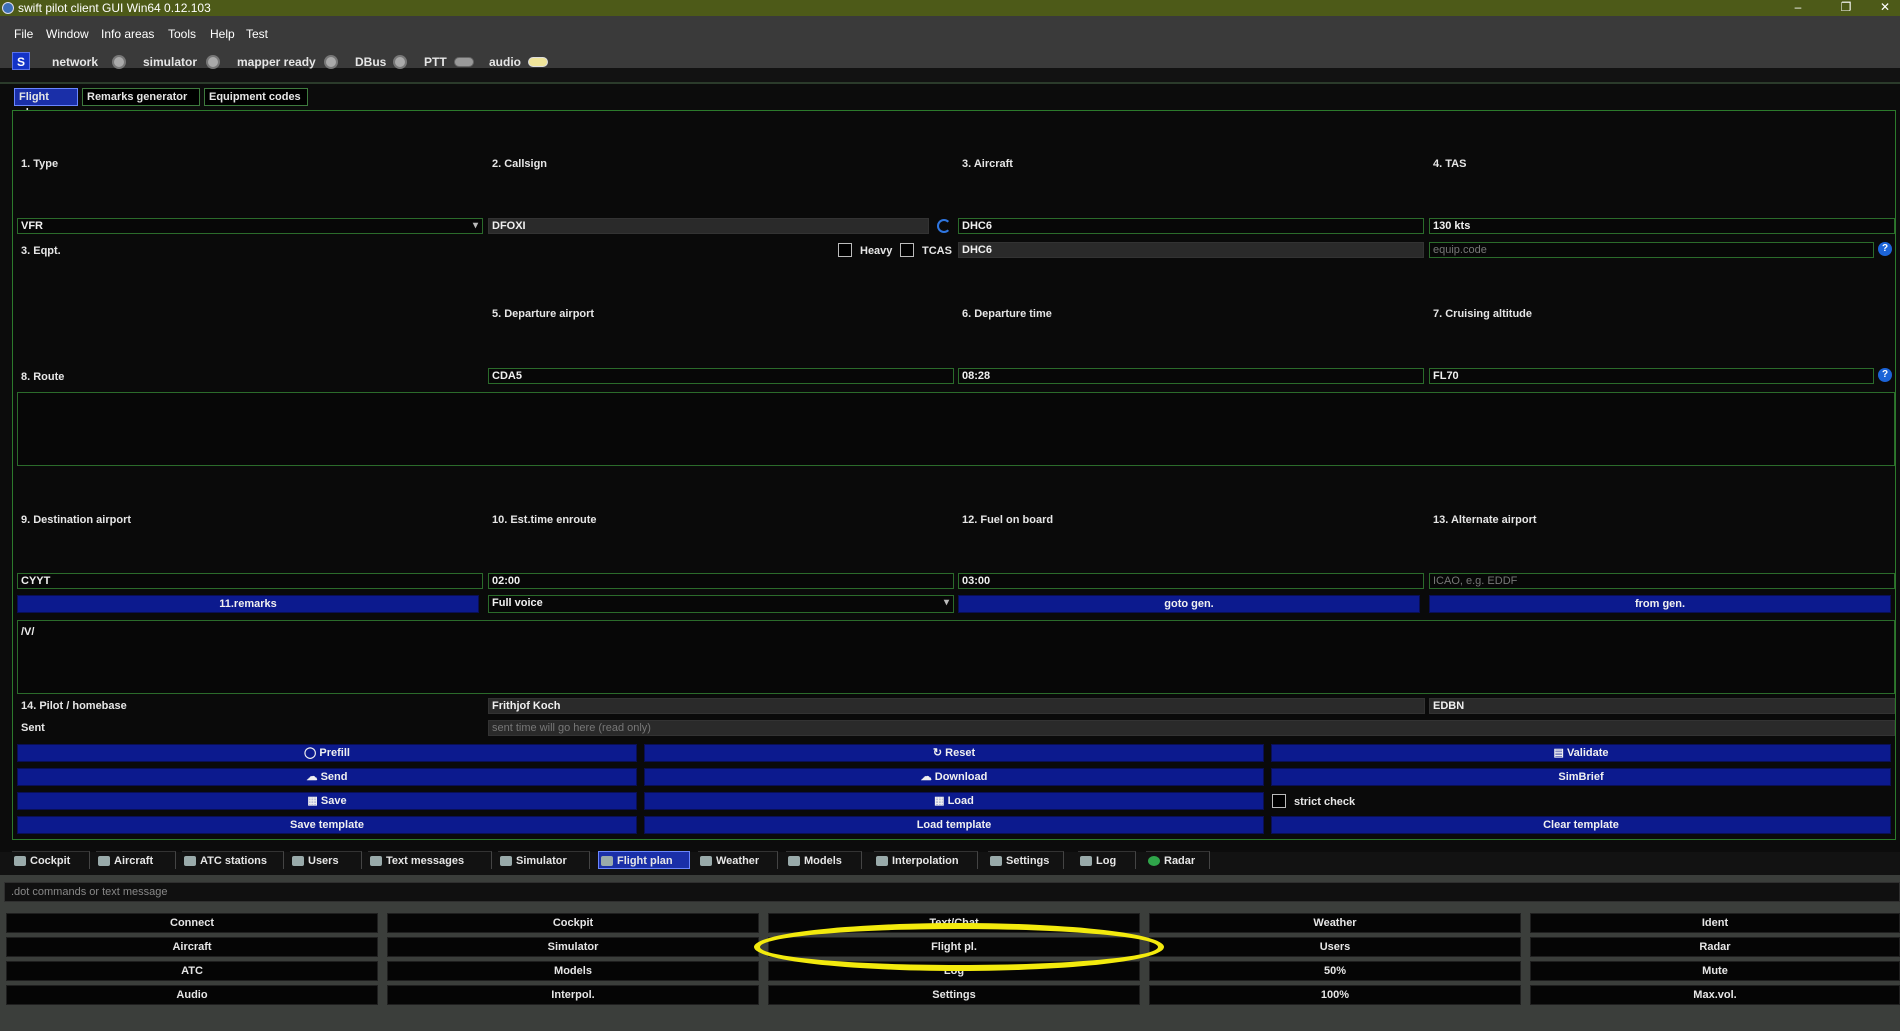 This screenshot has height=1031, width=1900. What do you see at coordinates (250, 226) in the screenshot?
I see `type-select: VFR` at bounding box center [250, 226].